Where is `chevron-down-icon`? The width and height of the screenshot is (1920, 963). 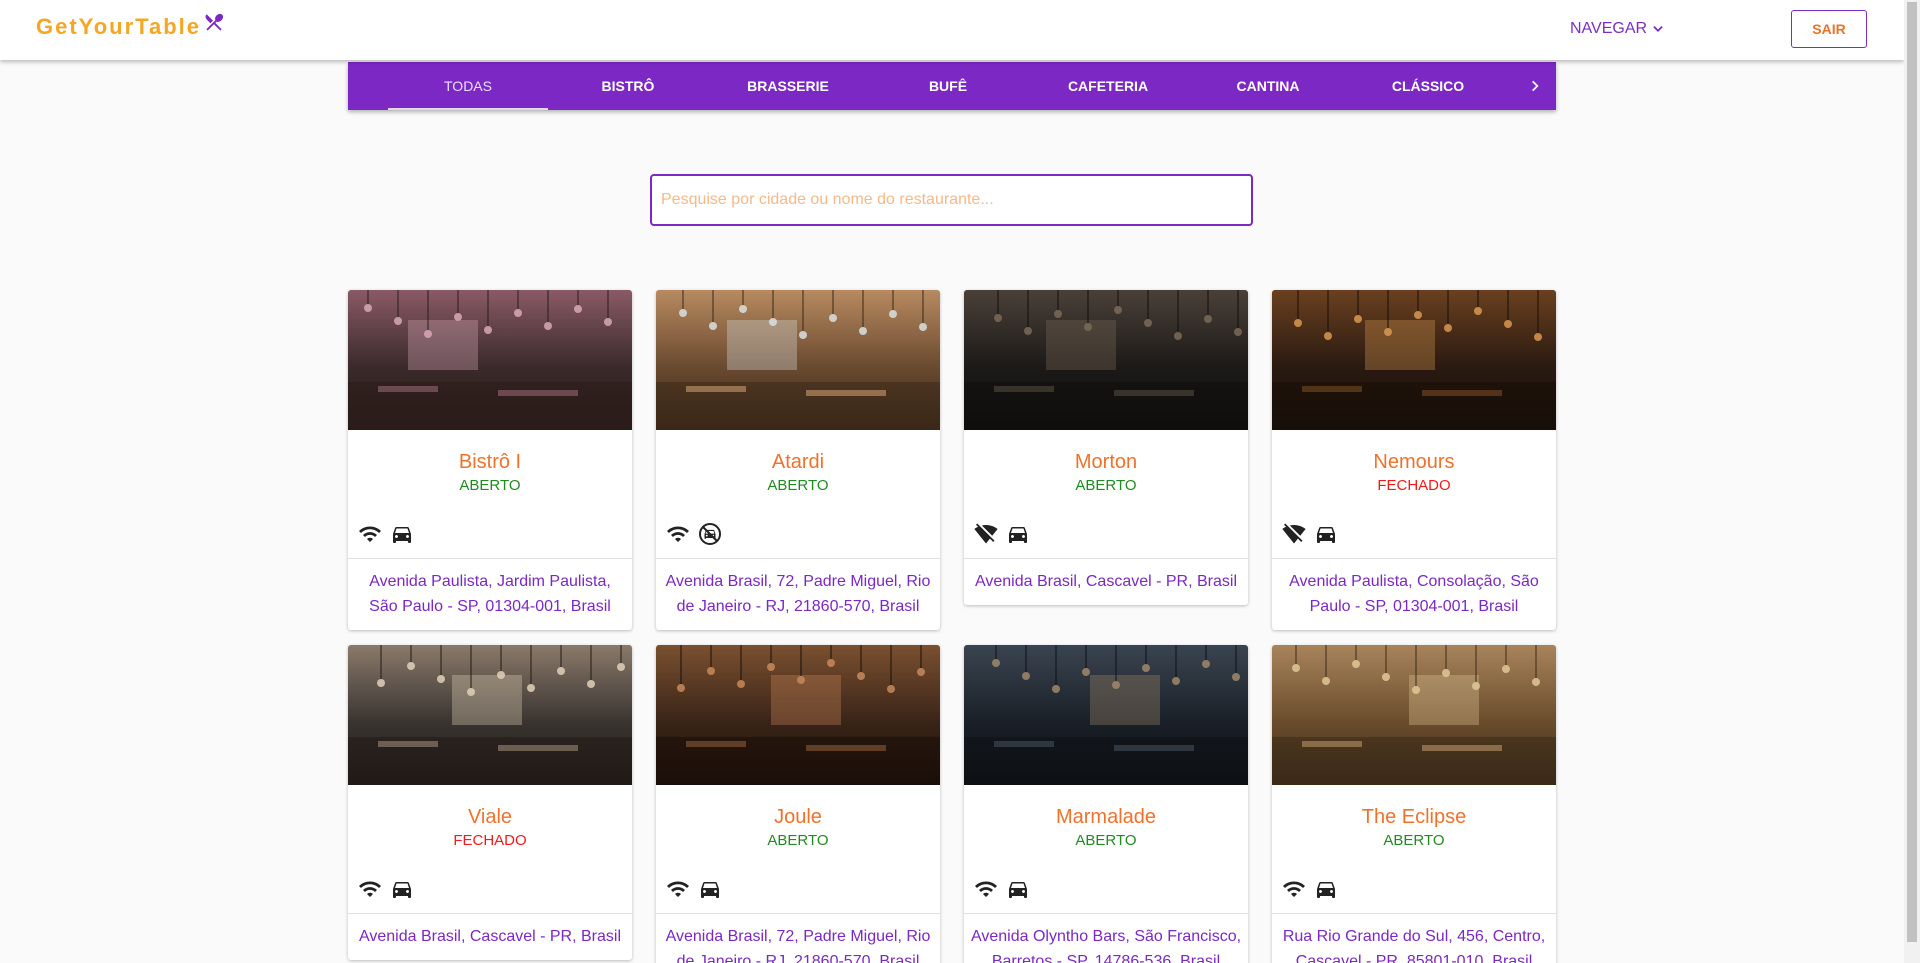
chevron-down-icon is located at coordinates (1658, 29).